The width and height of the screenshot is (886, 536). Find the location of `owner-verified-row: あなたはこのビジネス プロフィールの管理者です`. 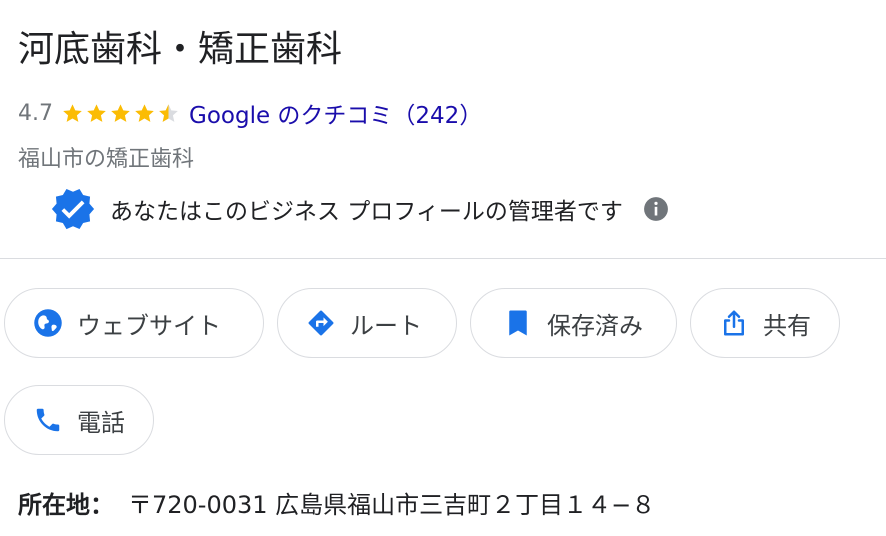

owner-verified-row: あなたはこのビジネス プロフィールの管理者です is located at coordinates (359, 209).